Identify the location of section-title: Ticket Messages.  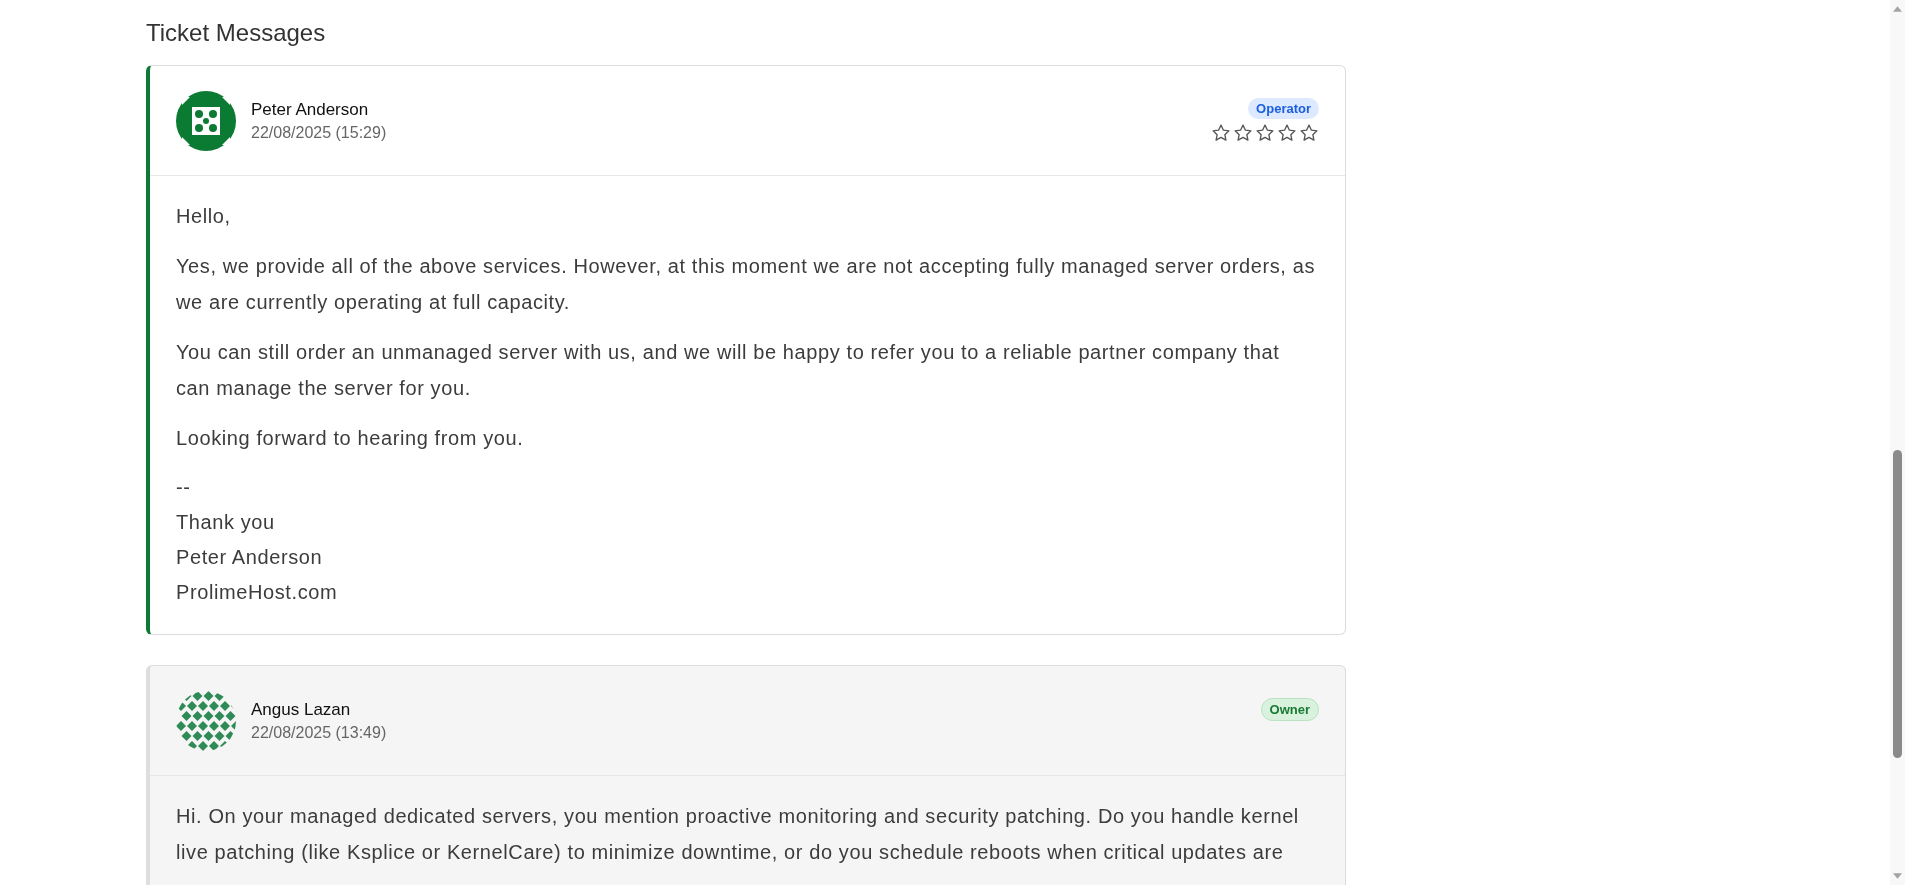
(236, 33).